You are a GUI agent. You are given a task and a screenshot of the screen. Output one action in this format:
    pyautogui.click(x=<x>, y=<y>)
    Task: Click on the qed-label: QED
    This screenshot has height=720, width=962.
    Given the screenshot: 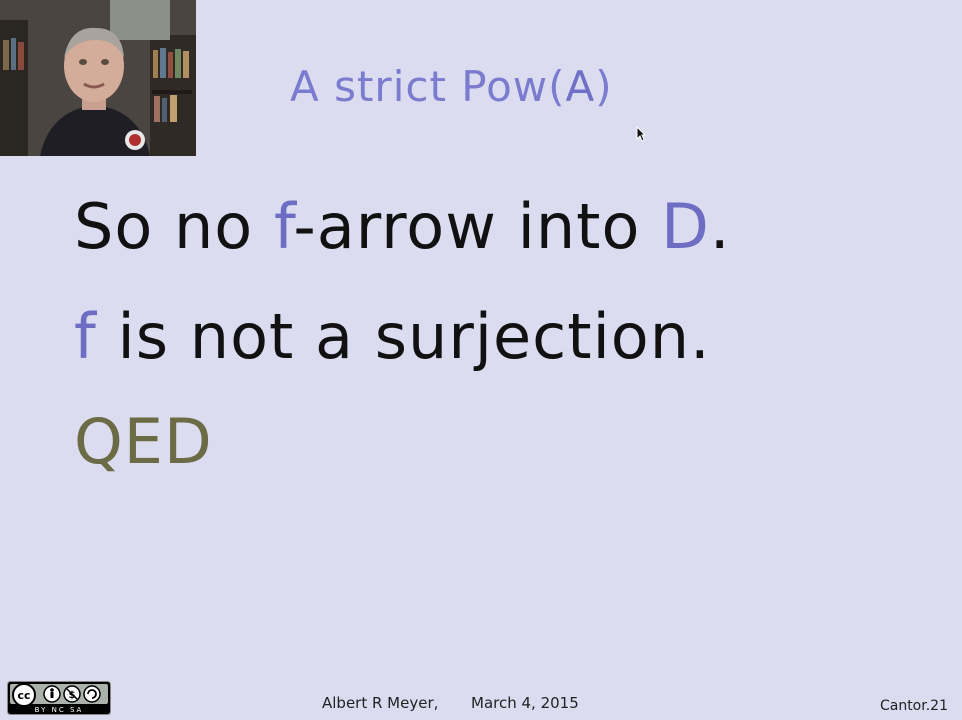 What is the action you would take?
    pyautogui.click(x=143, y=441)
    